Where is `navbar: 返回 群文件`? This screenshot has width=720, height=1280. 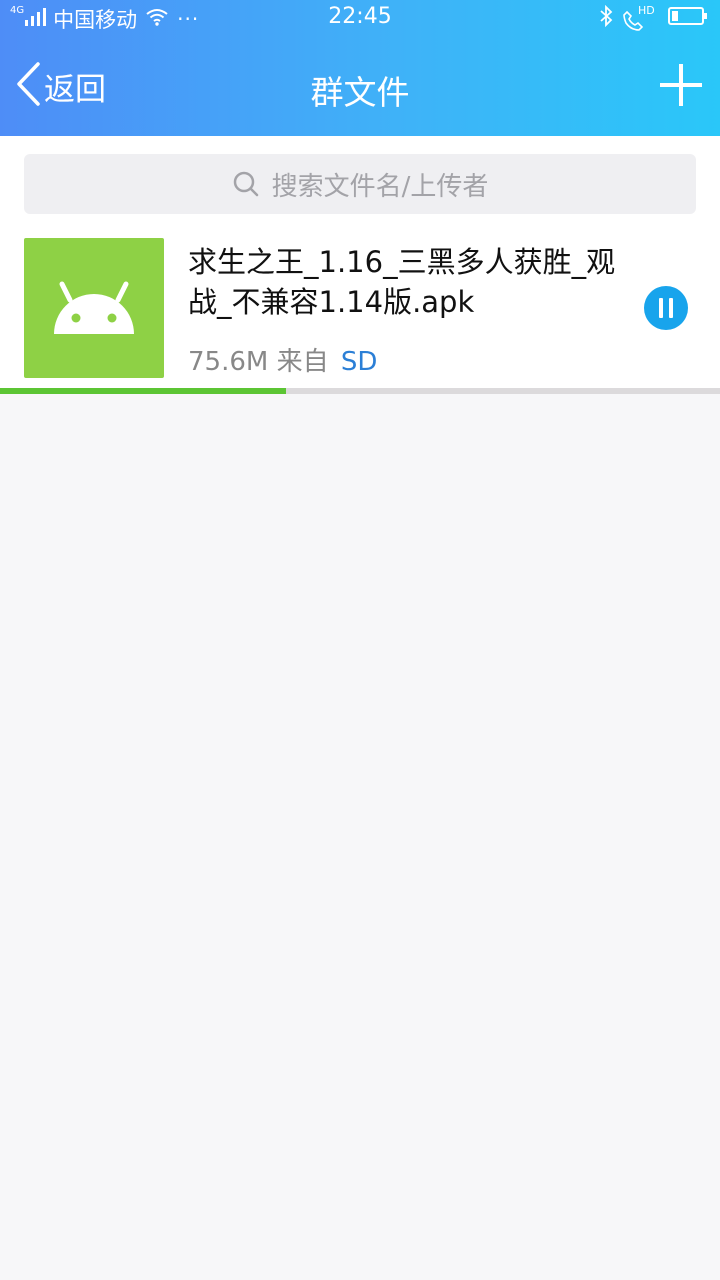
navbar: 返回 群文件 is located at coordinates (360, 87).